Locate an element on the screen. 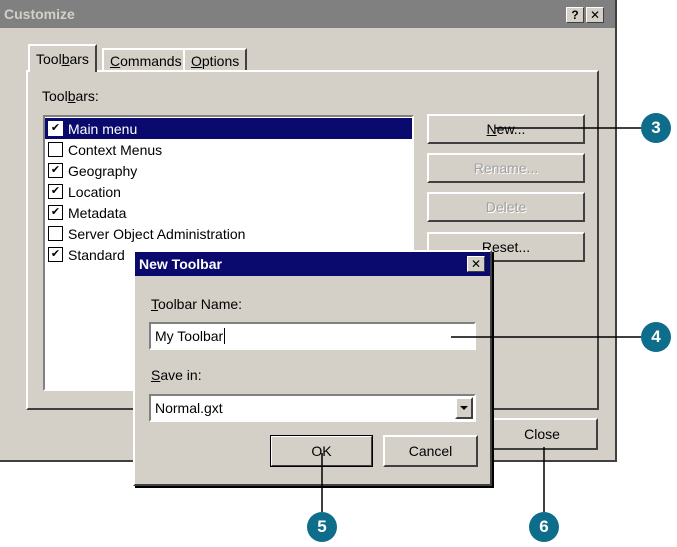  tab-toolbars: Toolbars is located at coordinates (62, 58).